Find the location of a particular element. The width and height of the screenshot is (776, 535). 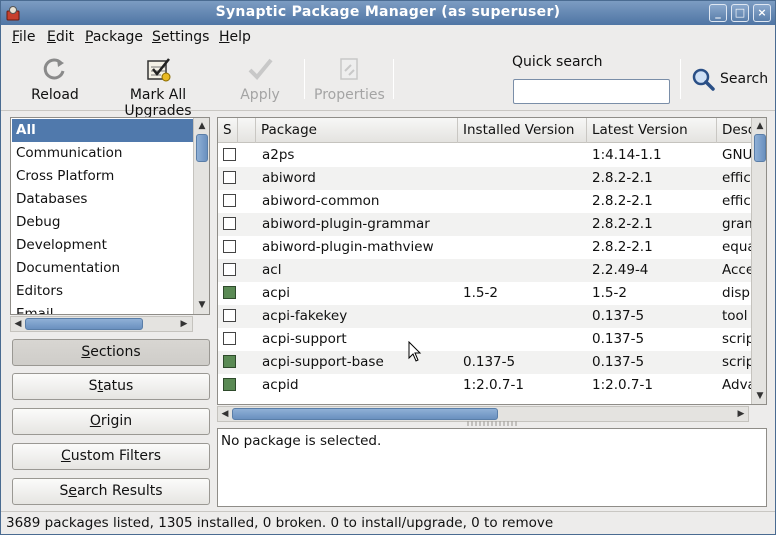

package-name-cell: acpi-support-base is located at coordinates (323, 362).